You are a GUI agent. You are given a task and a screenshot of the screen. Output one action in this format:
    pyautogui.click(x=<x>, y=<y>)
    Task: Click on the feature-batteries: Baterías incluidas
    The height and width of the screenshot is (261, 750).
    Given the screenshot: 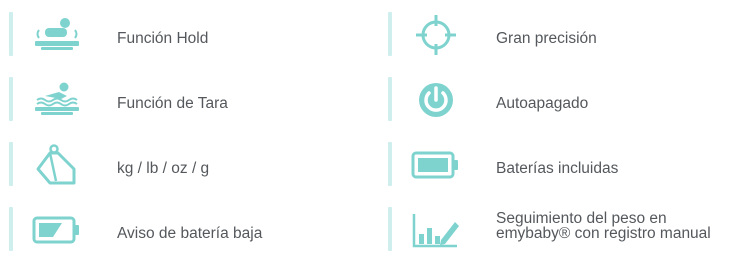 What is the action you would take?
    pyautogui.click(x=568, y=168)
    